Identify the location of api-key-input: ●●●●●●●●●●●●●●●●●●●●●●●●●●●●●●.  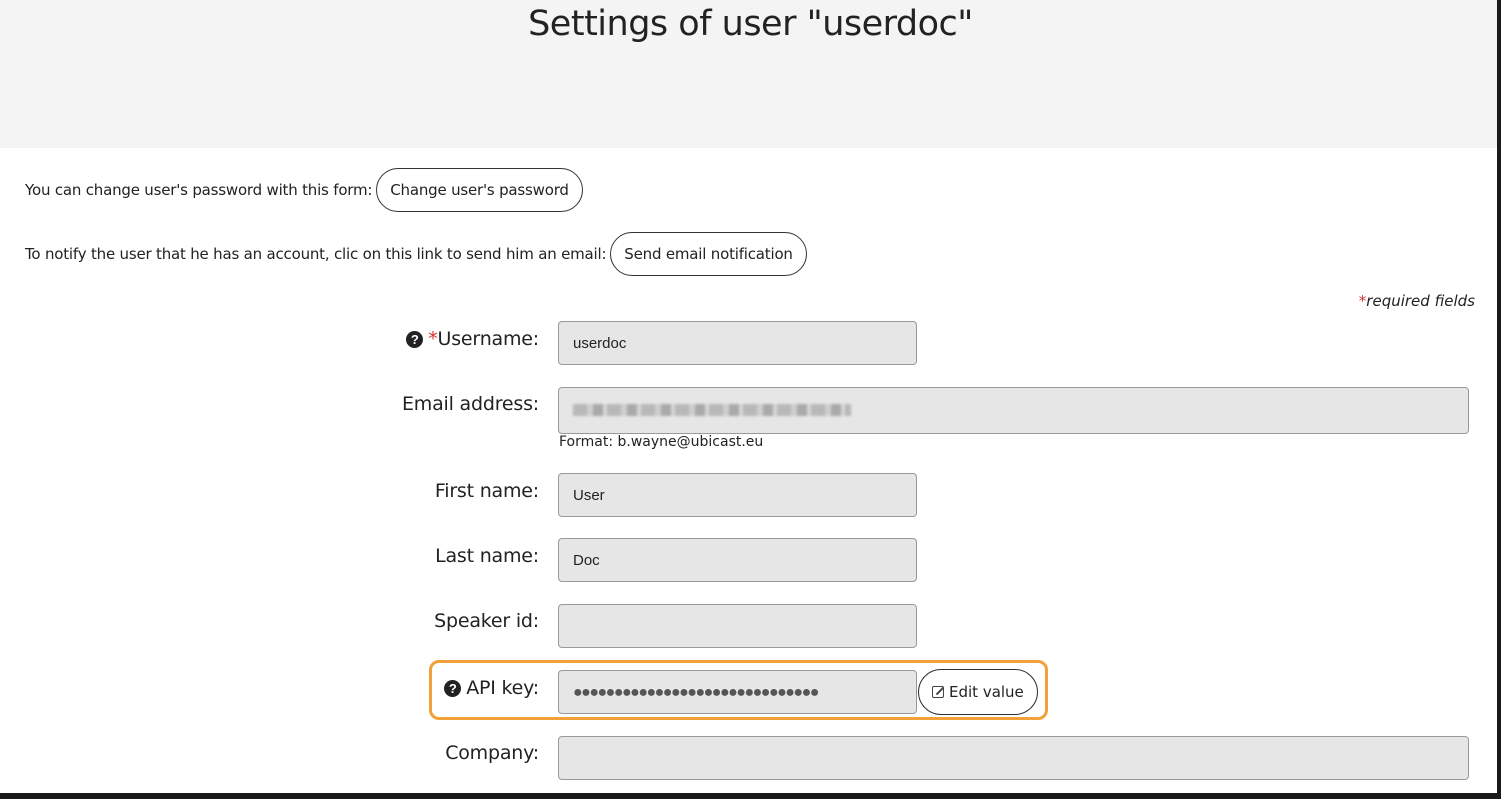
(737, 692).